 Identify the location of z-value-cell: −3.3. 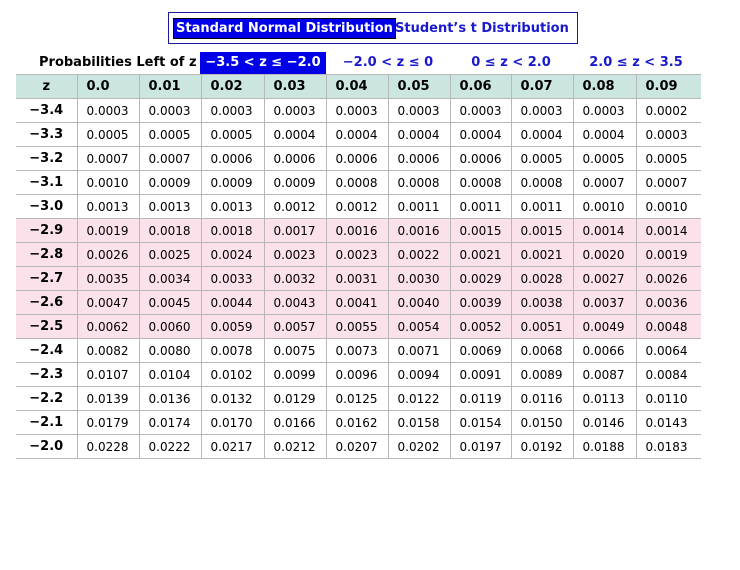
(47, 134).